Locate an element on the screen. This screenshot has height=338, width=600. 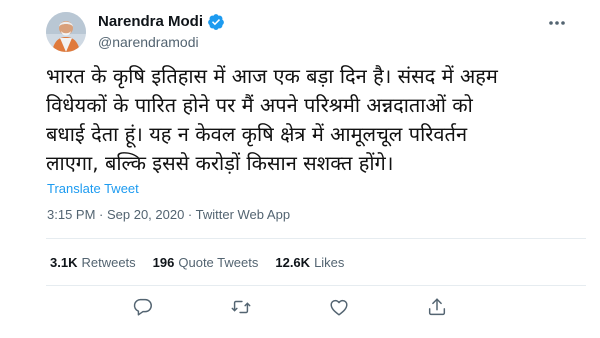
reply-icon is located at coordinates (143, 307).